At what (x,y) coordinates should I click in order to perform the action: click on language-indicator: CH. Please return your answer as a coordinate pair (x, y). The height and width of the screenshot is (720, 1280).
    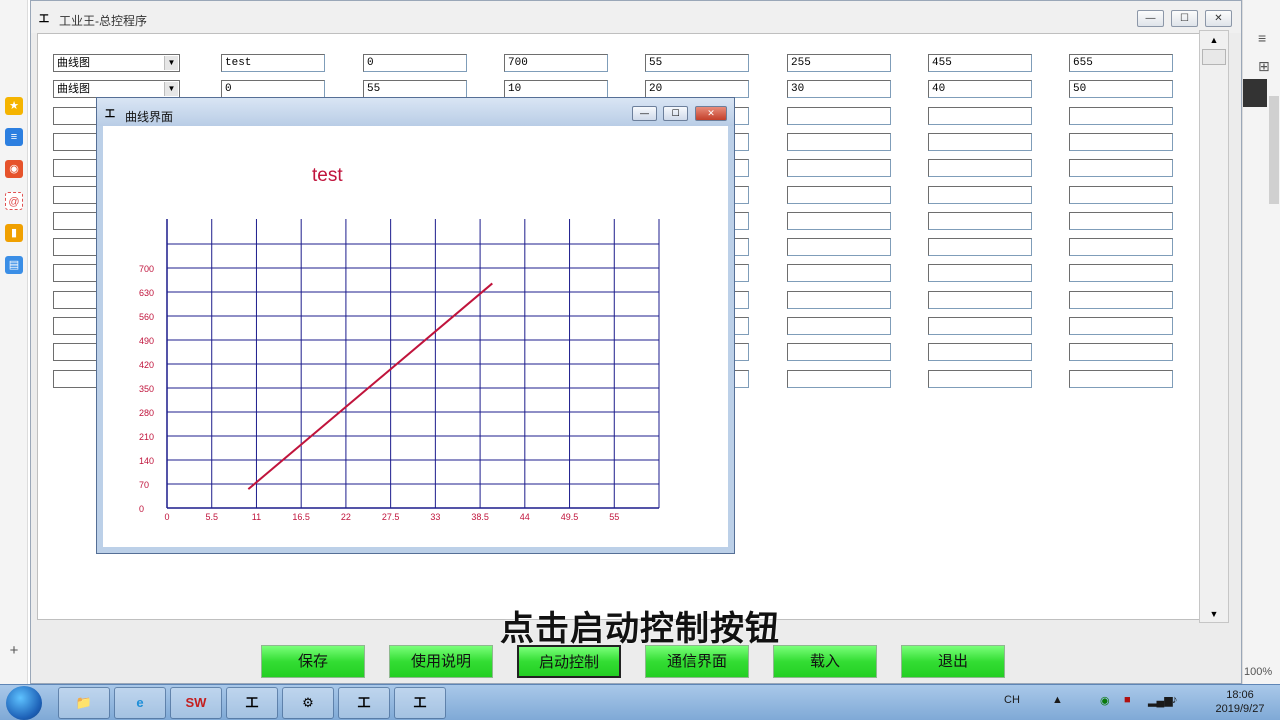
    Looking at the image, I should click on (1012, 700).